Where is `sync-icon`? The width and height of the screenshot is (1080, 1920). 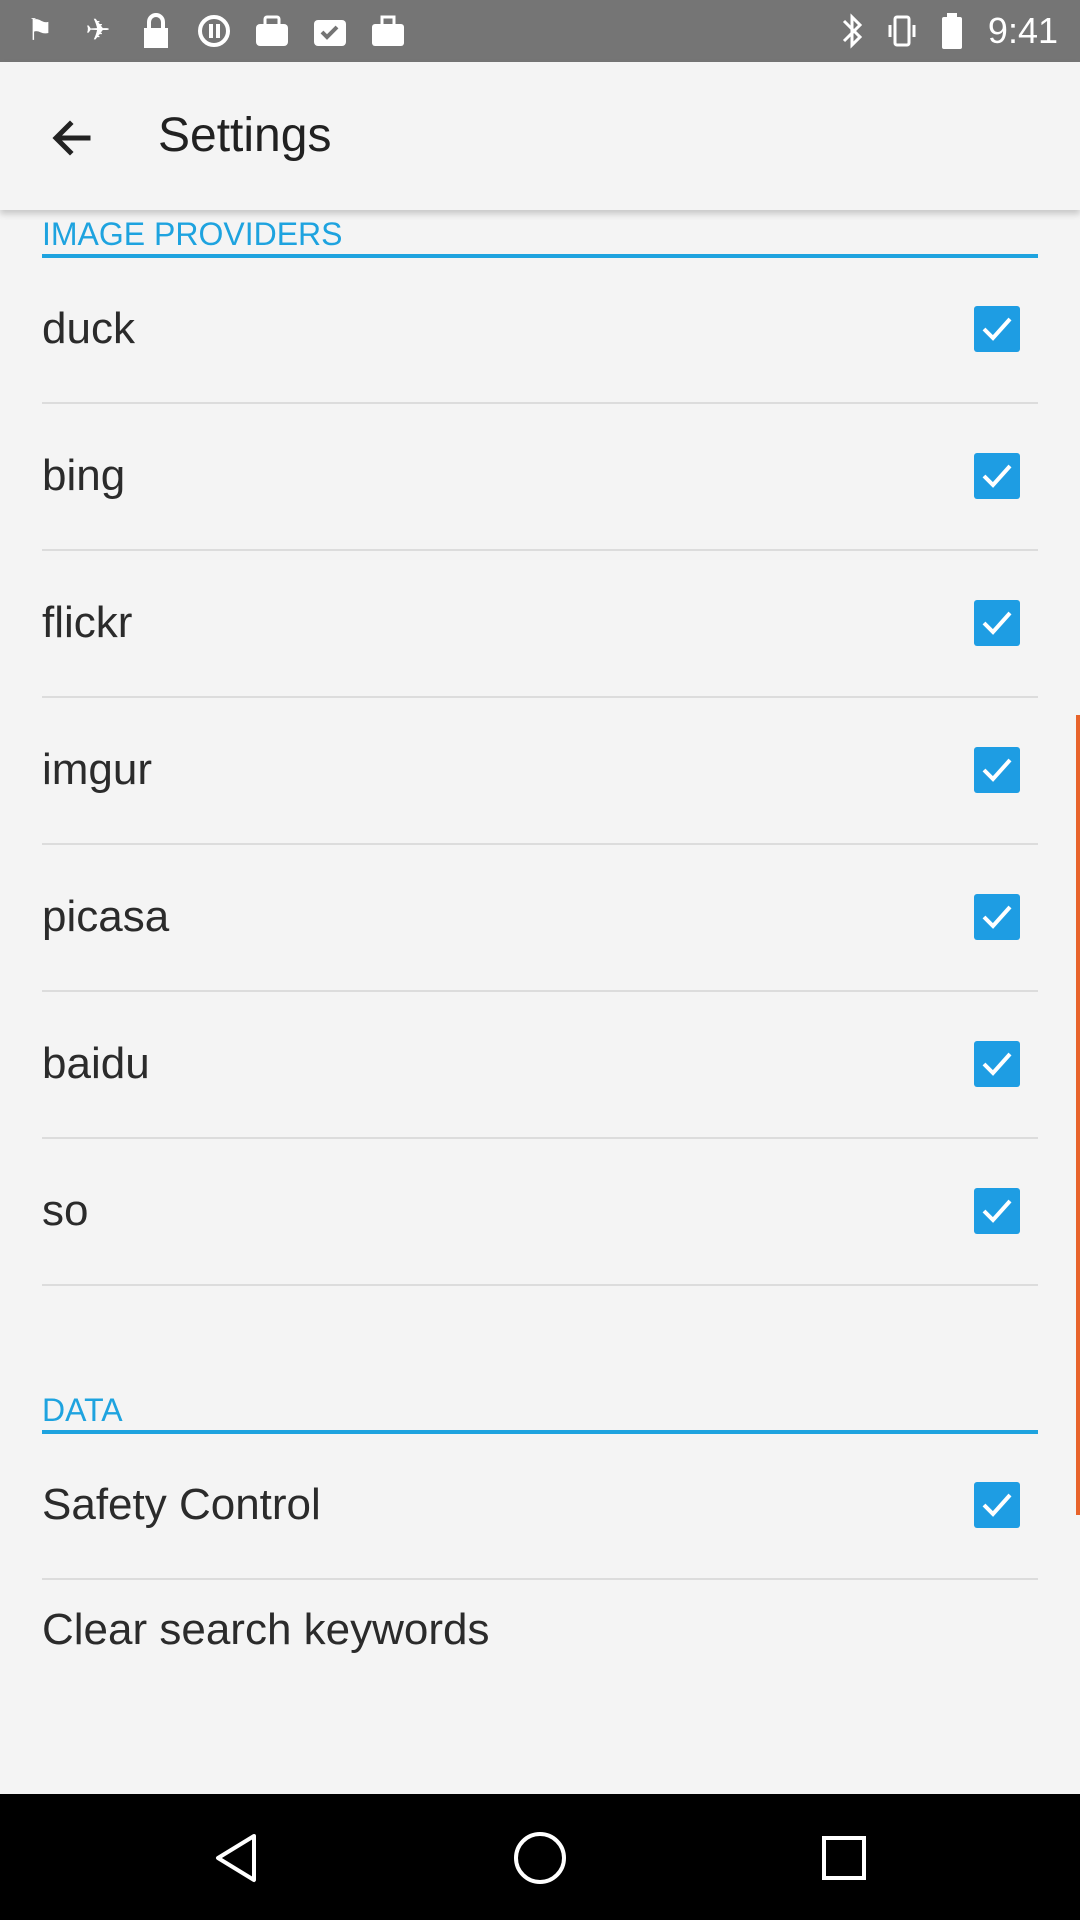
sync-icon is located at coordinates (214, 31).